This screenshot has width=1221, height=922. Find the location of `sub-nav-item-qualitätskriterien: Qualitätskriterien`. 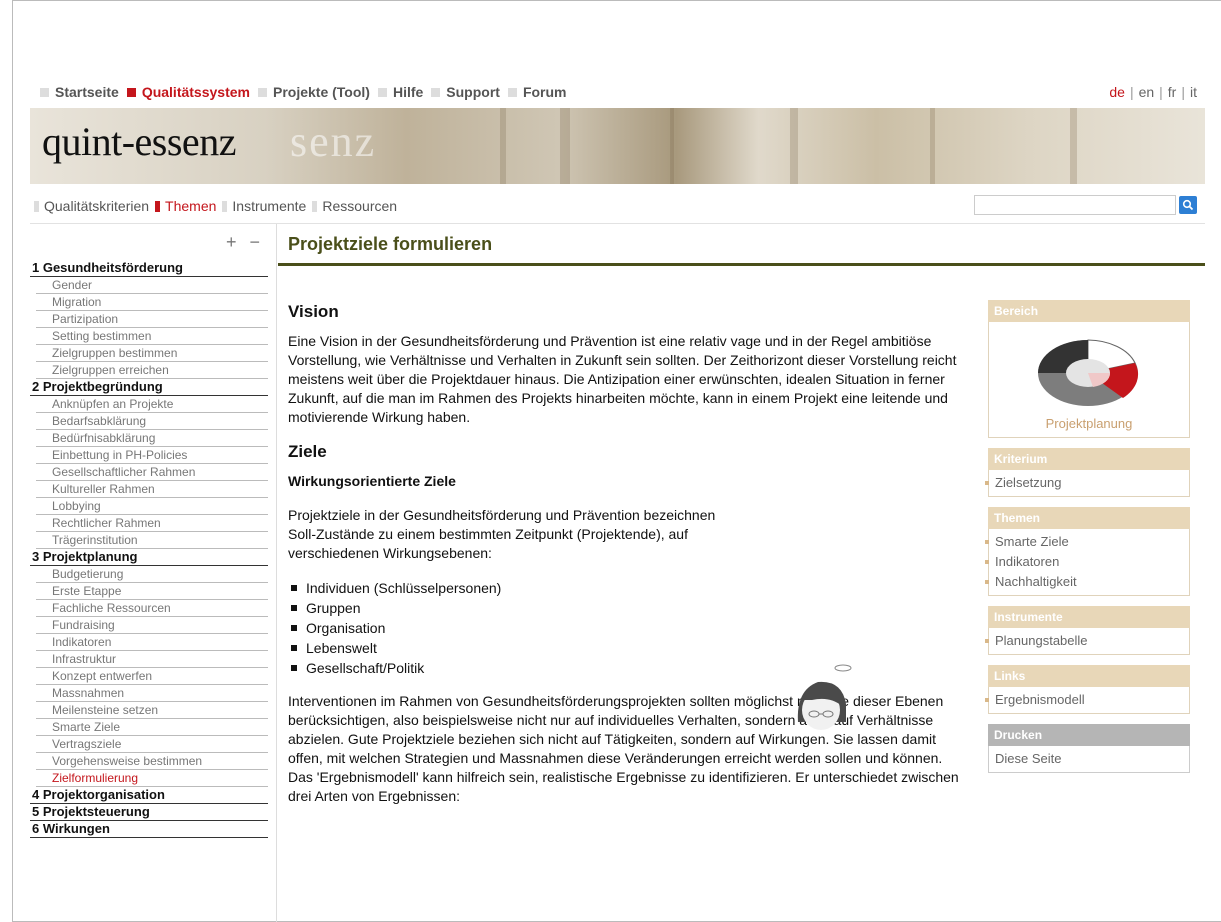

sub-nav-item-qualitätskriterien: Qualitätskriterien is located at coordinates (91, 206).